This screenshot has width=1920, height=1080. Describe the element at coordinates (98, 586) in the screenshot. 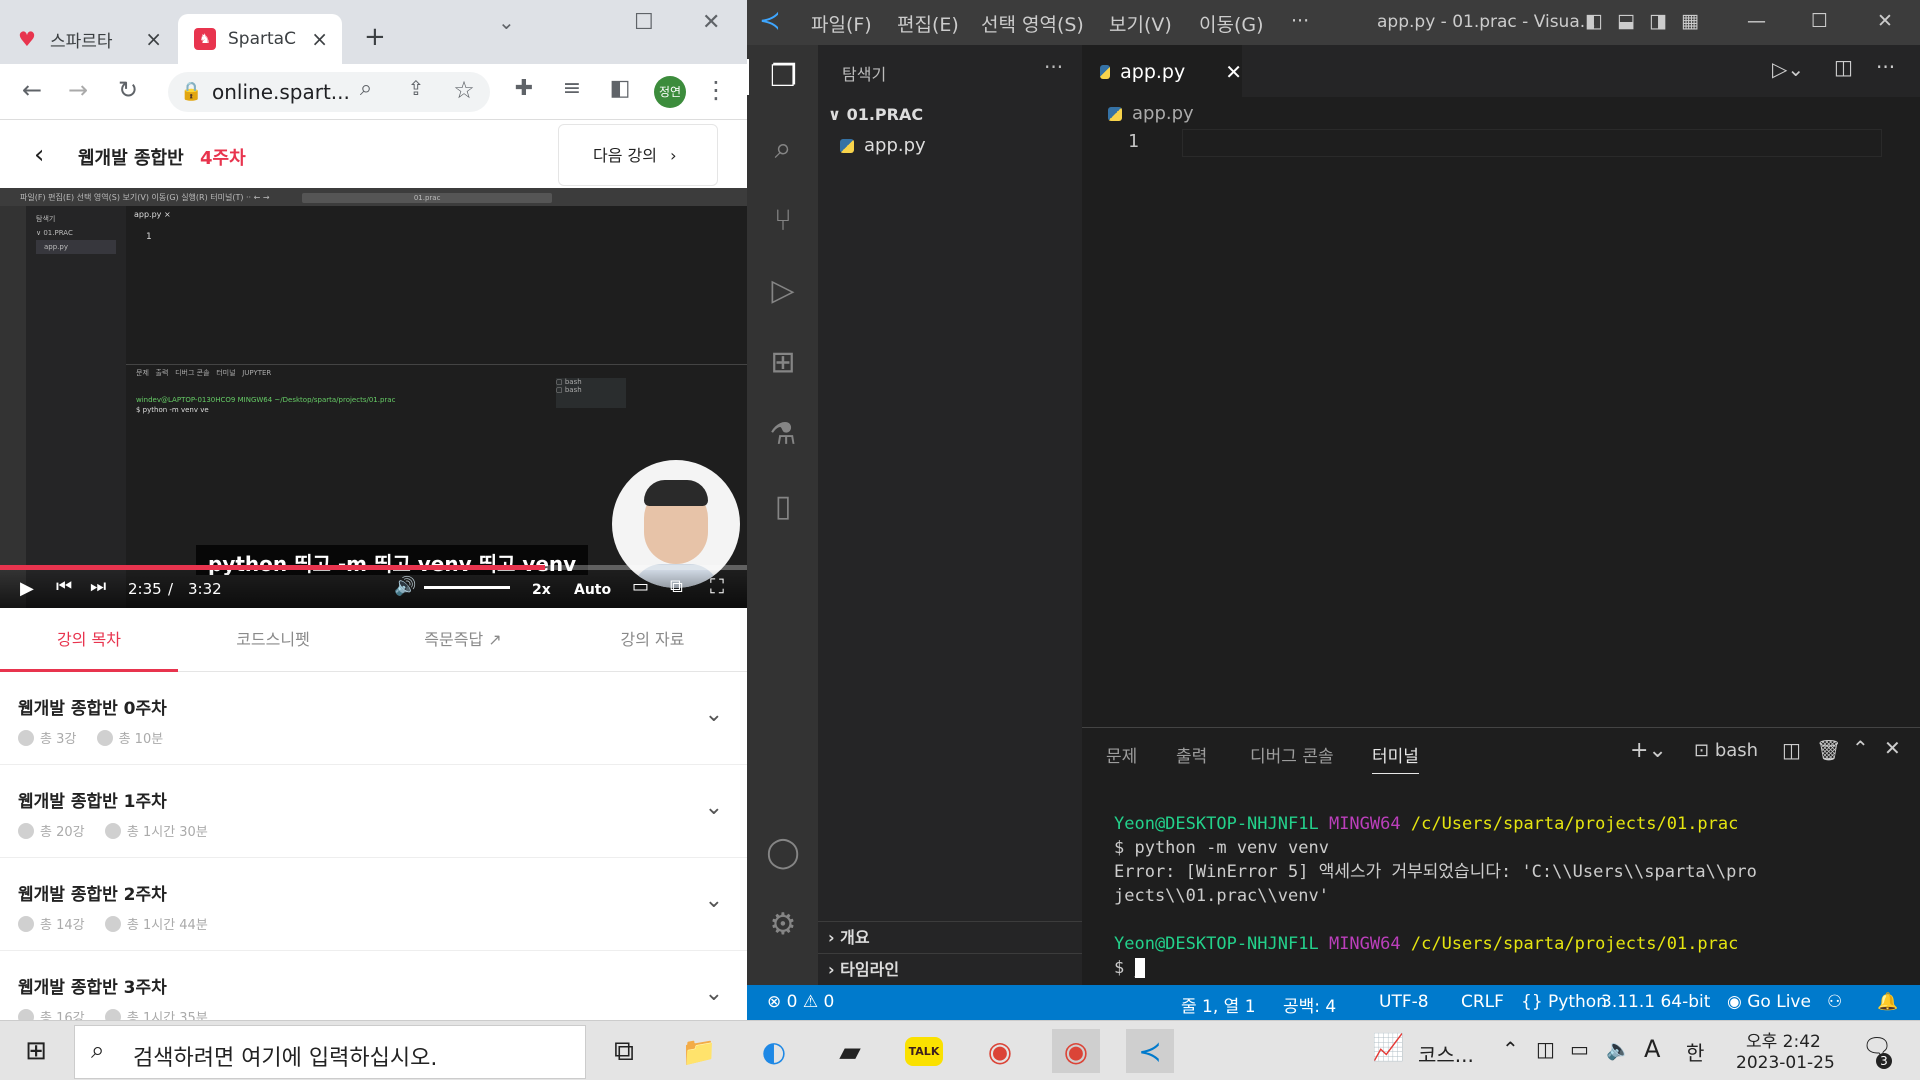

I see `skip-forward-icon: ⏭` at that location.